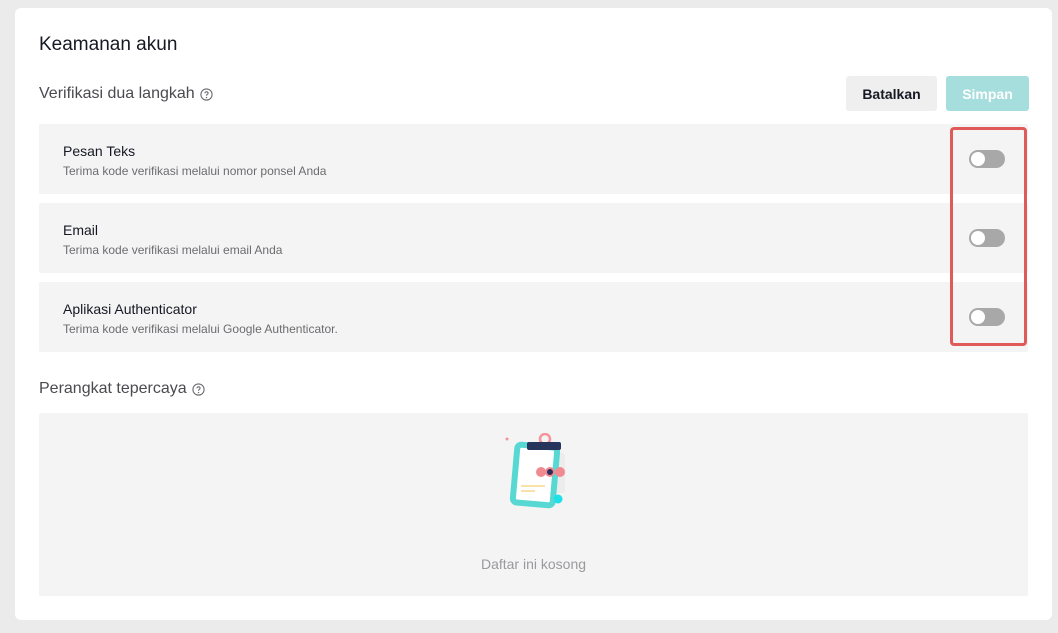 The height and width of the screenshot is (633, 1058). Describe the element at coordinates (117, 93) in the screenshot. I see `two-step-verification-label: Verifikasi dua langkah` at that location.